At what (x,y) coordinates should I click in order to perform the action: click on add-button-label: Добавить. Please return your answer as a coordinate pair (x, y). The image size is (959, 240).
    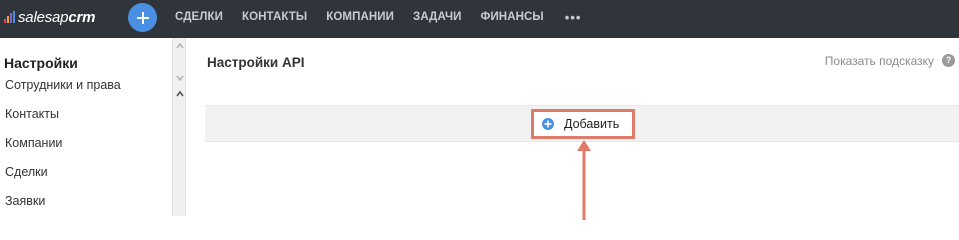
    Looking at the image, I should click on (592, 124).